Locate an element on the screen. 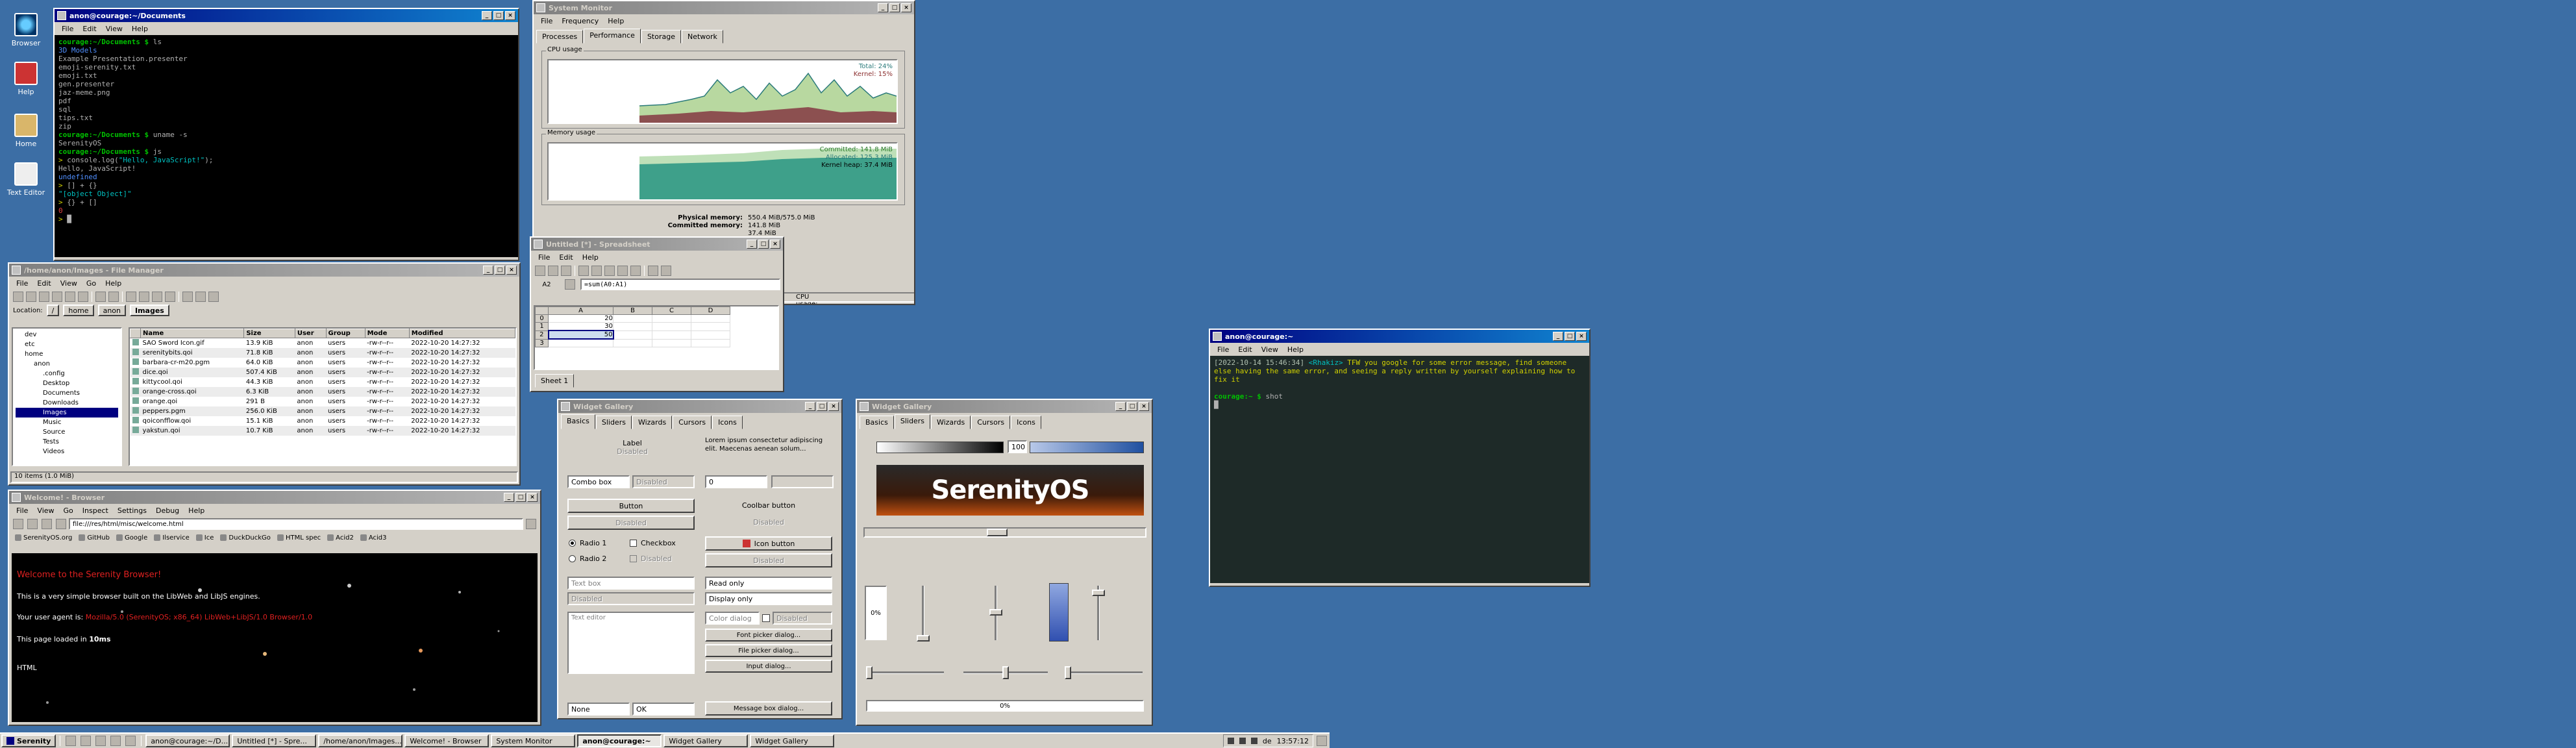 The height and width of the screenshot is (748, 2576). selected-cell: 50 is located at coordinates (580, 335).